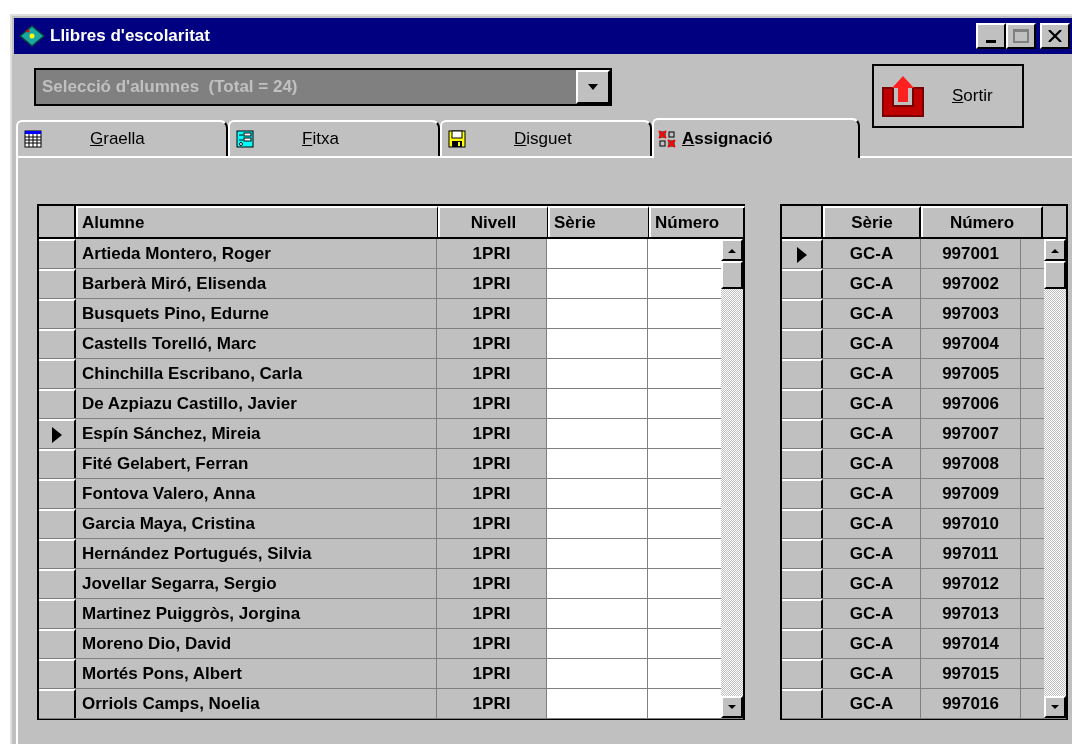 The width and height of the screenshot is (1072, 744). What do you see at coordinates (256, 343) in the screenshot?
I see `table-cell: Castells Torelló, Marc` at bounding box center [256, 343].